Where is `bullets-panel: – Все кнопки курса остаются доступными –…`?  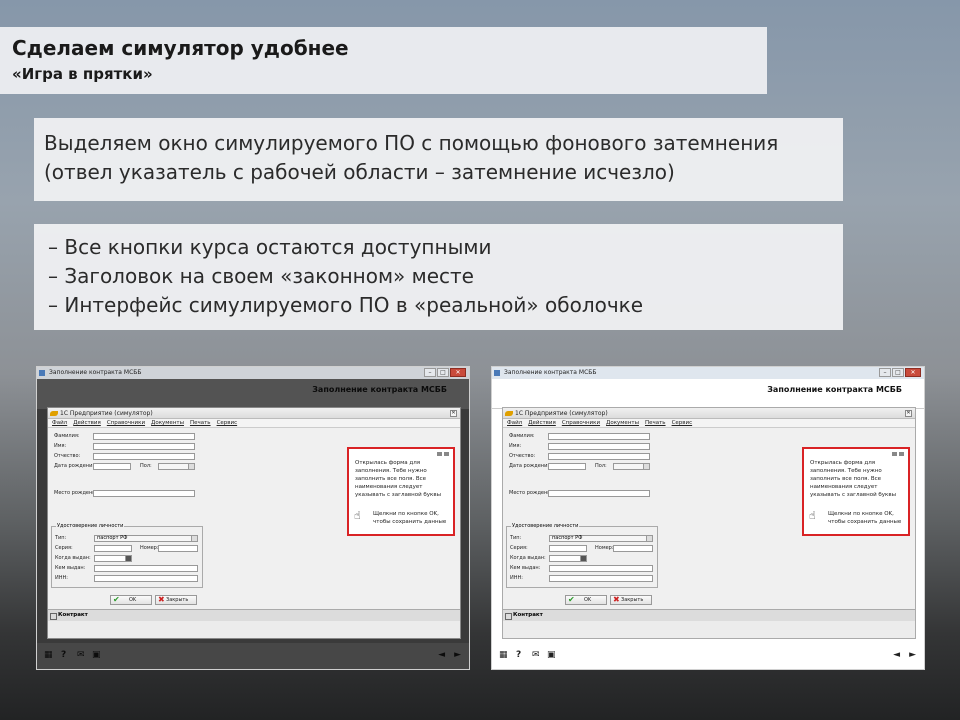
bullets-panel: – Все кнопки курса остаются доступными –… is located at coordinates (438, 277).